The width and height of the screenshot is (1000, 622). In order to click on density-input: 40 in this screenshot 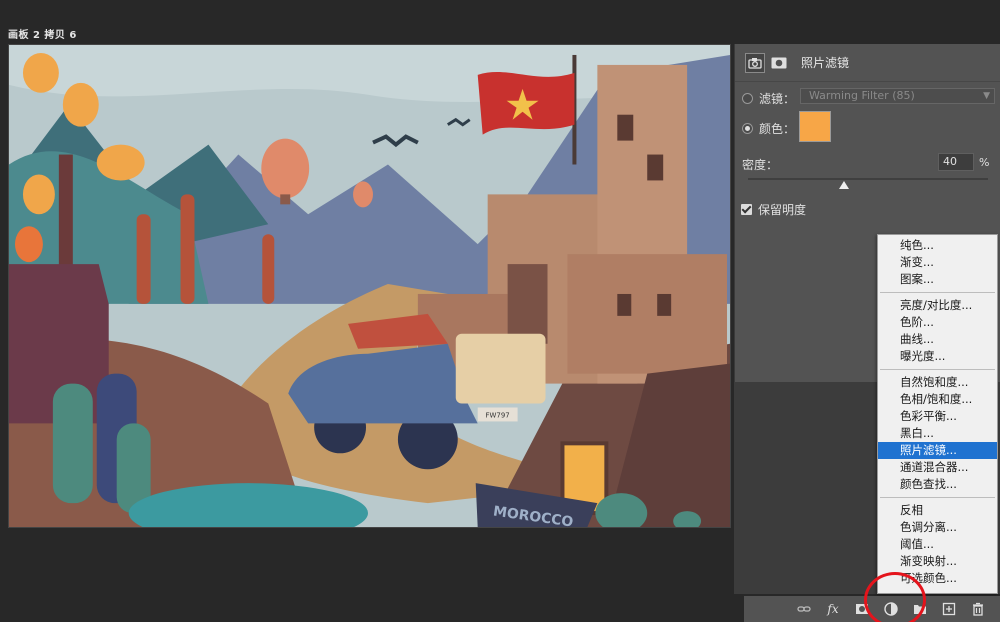, I will do `click(956, 162)`.